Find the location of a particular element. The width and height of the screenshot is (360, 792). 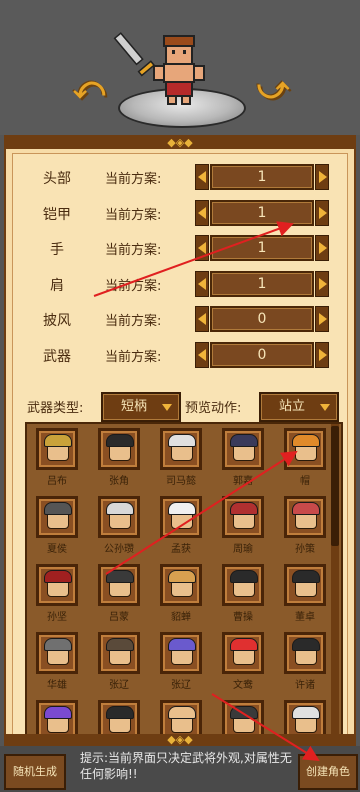

slot-label: 披风 is located at coordinates (57, 321).